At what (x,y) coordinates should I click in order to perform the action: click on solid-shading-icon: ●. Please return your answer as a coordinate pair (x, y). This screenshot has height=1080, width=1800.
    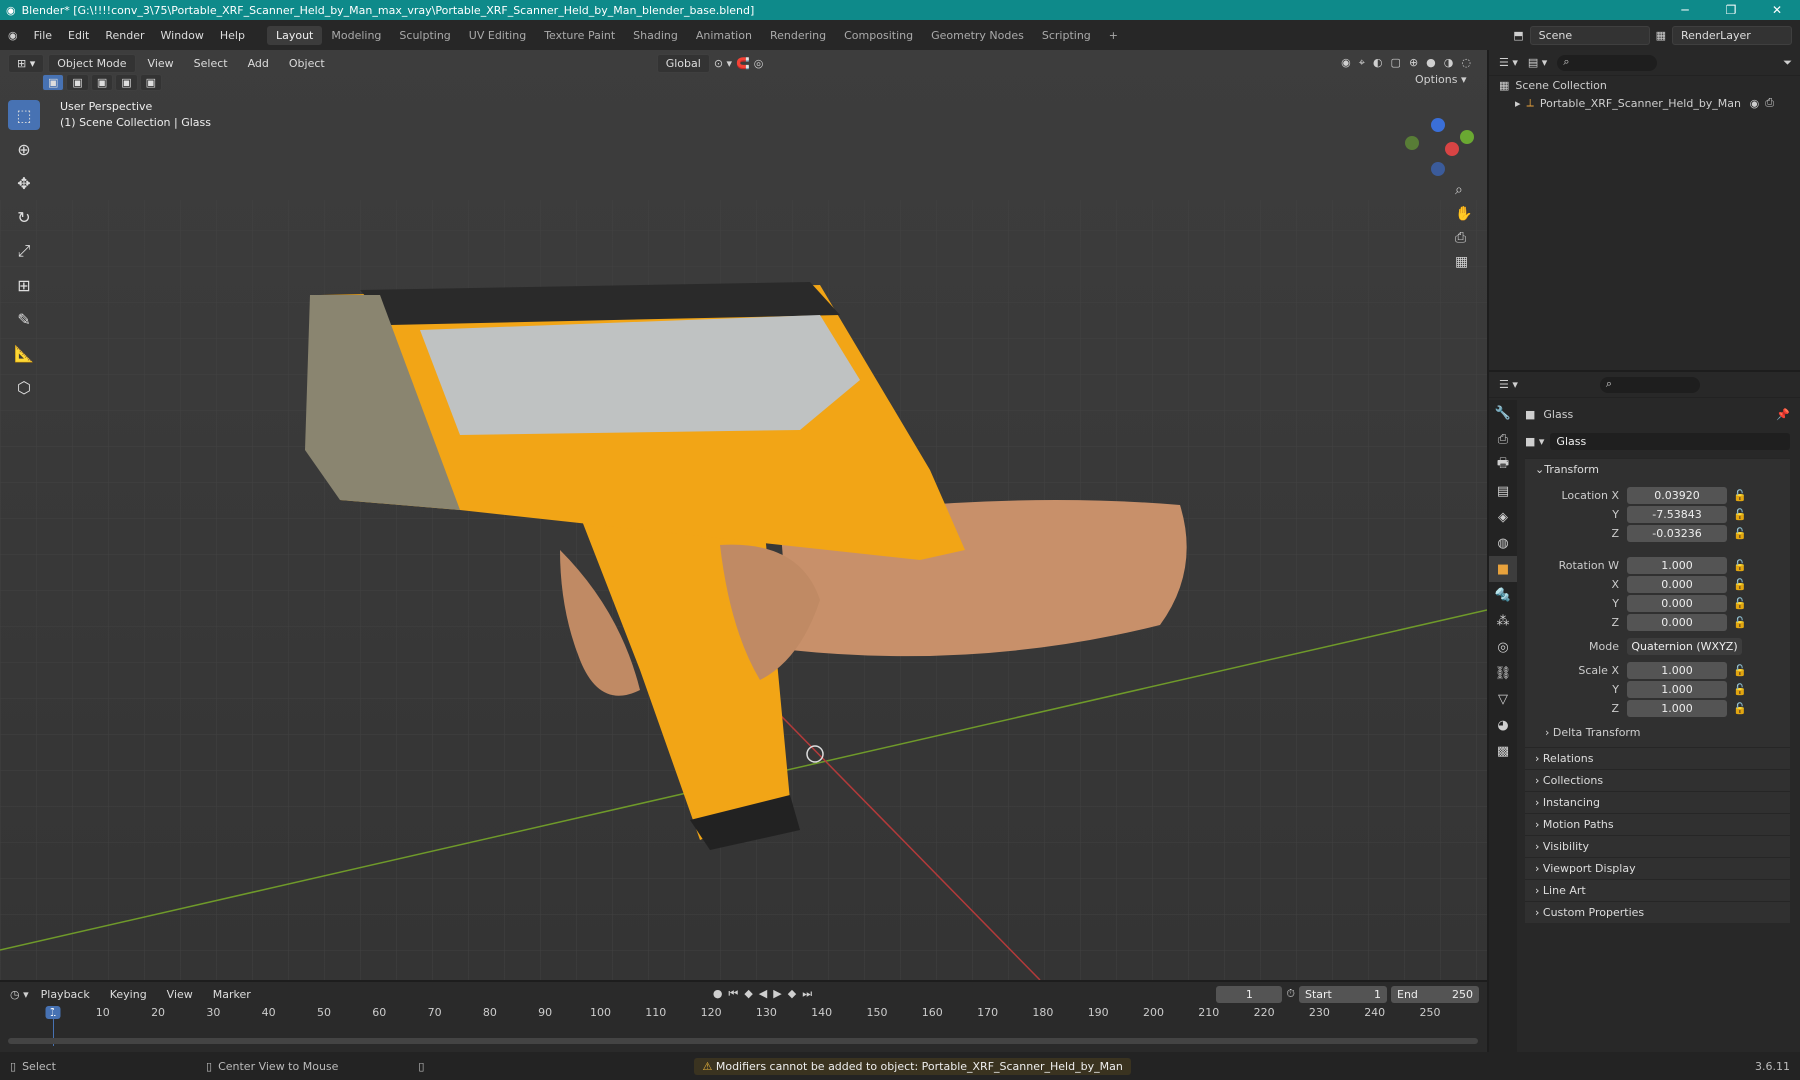
    Looking at the image, I should click on (1431, 63).